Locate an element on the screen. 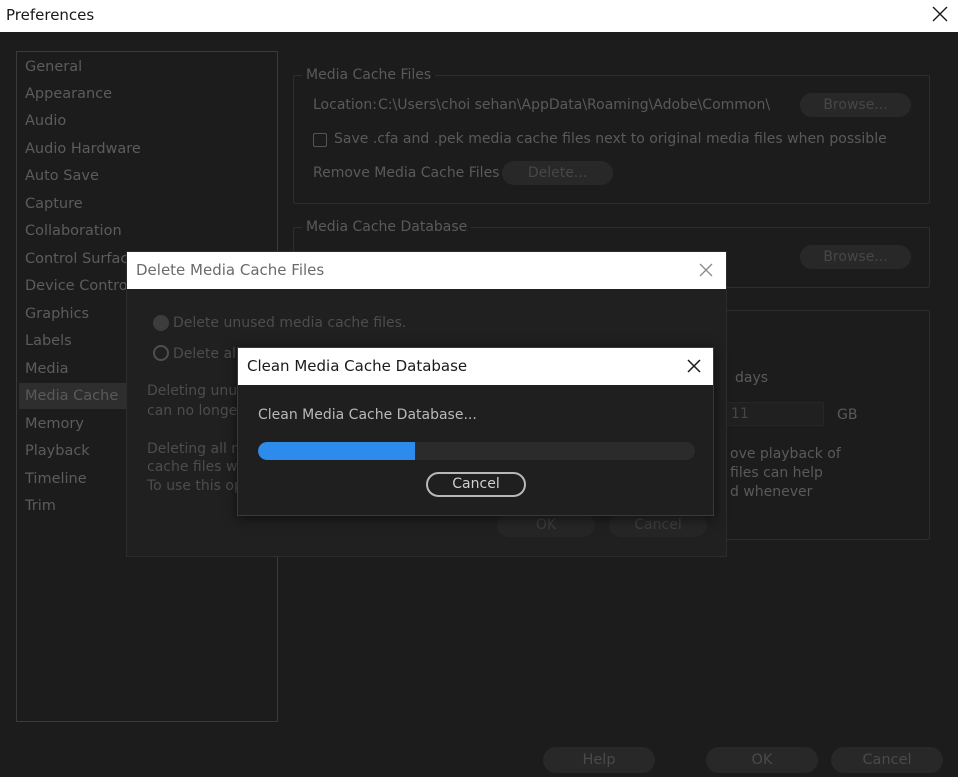 The height and width of the screenshot is (777, 958). clean-dialog-close-icon is located at coordinates (694, 366).